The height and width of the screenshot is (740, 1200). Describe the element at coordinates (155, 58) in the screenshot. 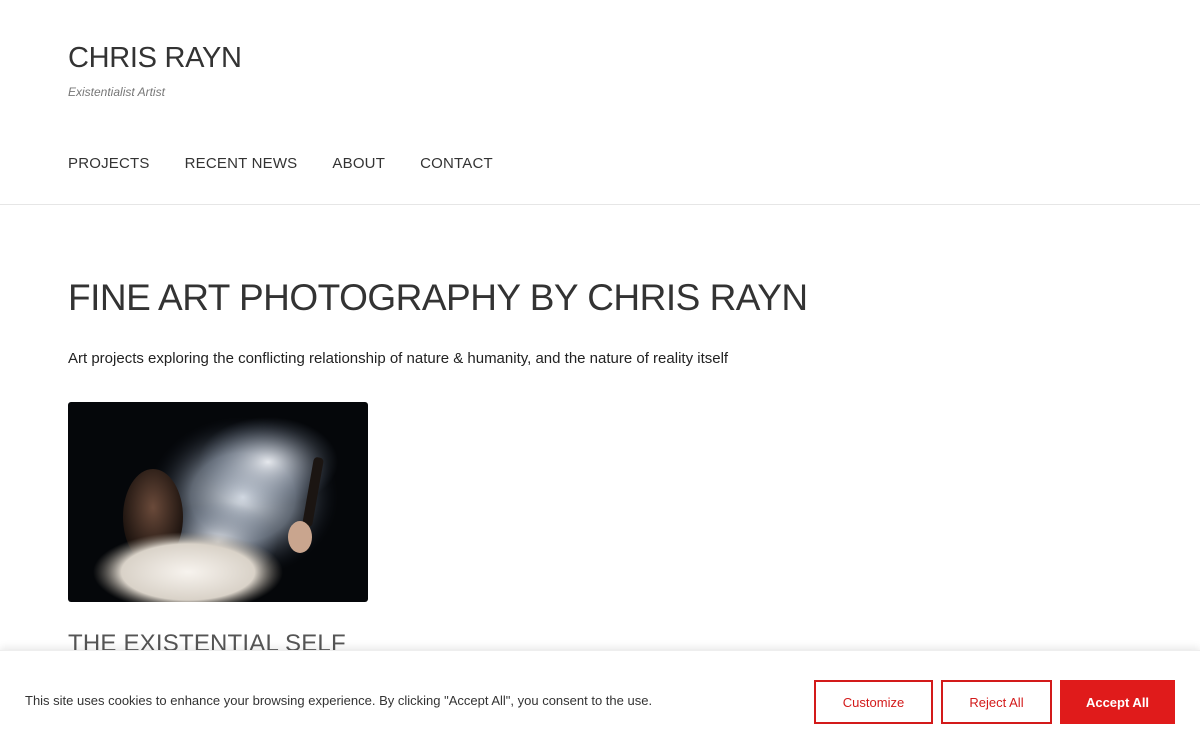

I see `site-title: CHRIS RAYN` at that location.